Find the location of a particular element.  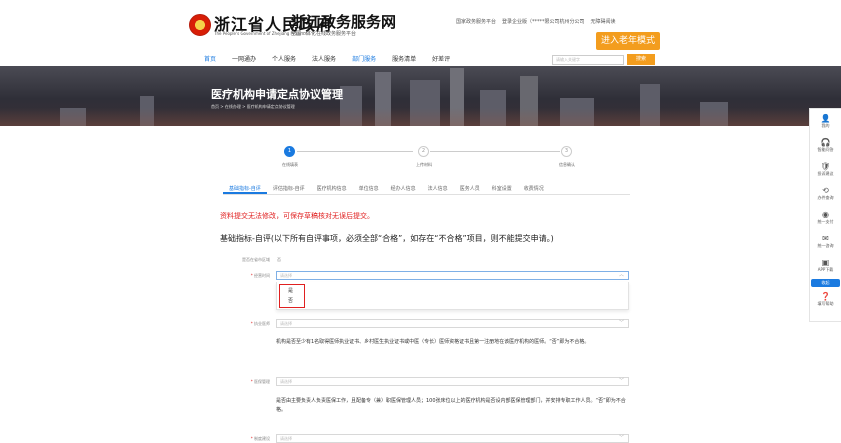

tab-medical-staff: 医务人员 is located at coordinates (470, 188).